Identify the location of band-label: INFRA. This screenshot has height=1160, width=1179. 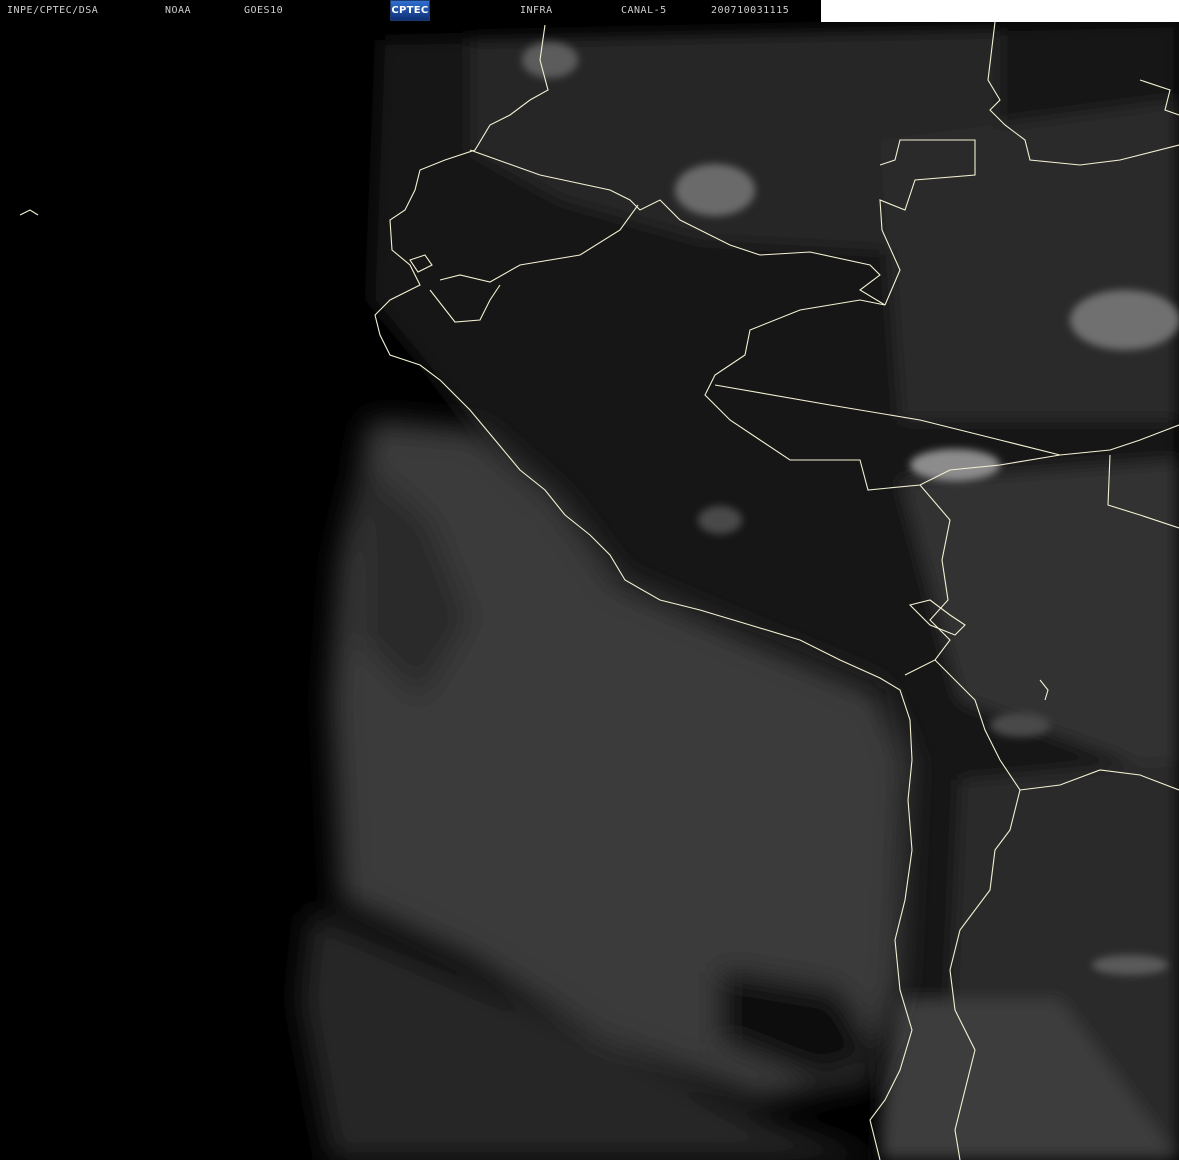
(536, 10).